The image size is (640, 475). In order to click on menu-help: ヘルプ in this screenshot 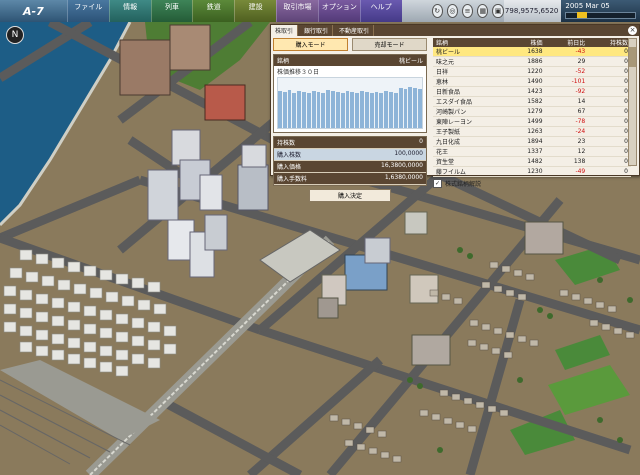, I will do `click(380, 11)`.